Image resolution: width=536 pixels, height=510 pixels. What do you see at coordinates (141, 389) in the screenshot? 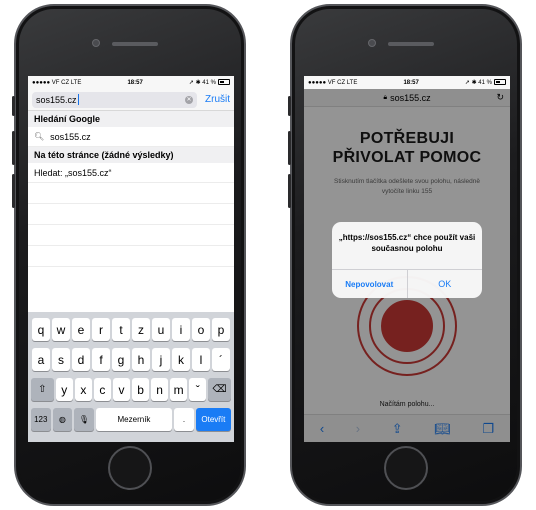
I see `key: b` at bounding box center [141, 389].